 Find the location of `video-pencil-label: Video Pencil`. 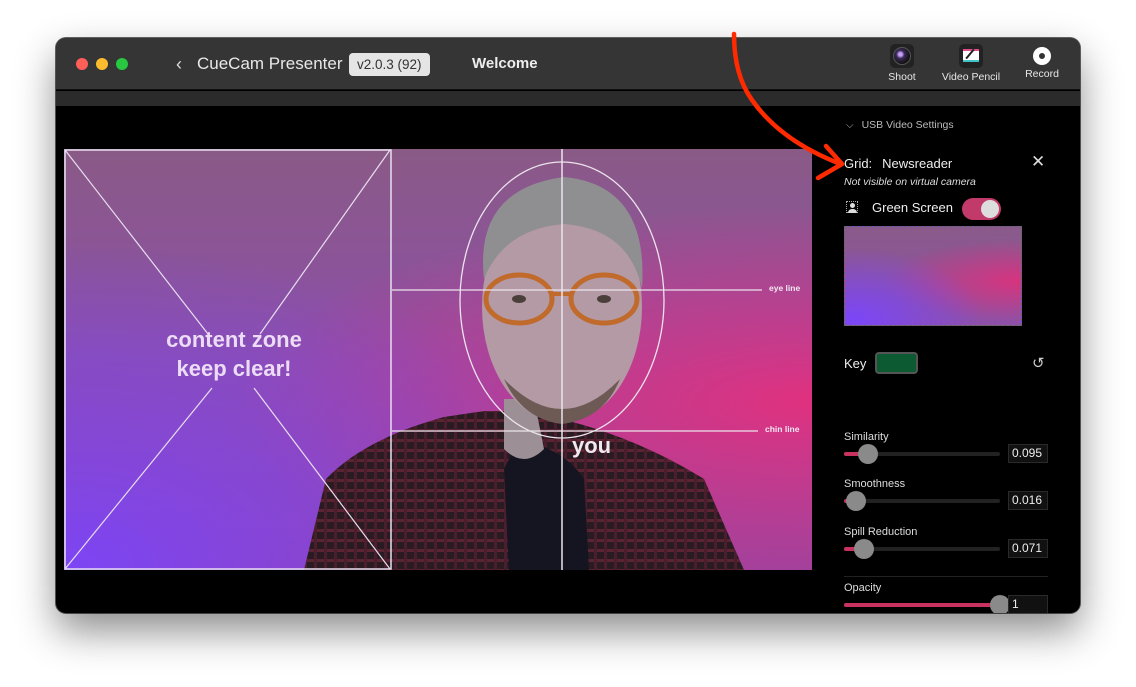

video-pencil-label: Video Pencil is located at coordinates (971, 77).